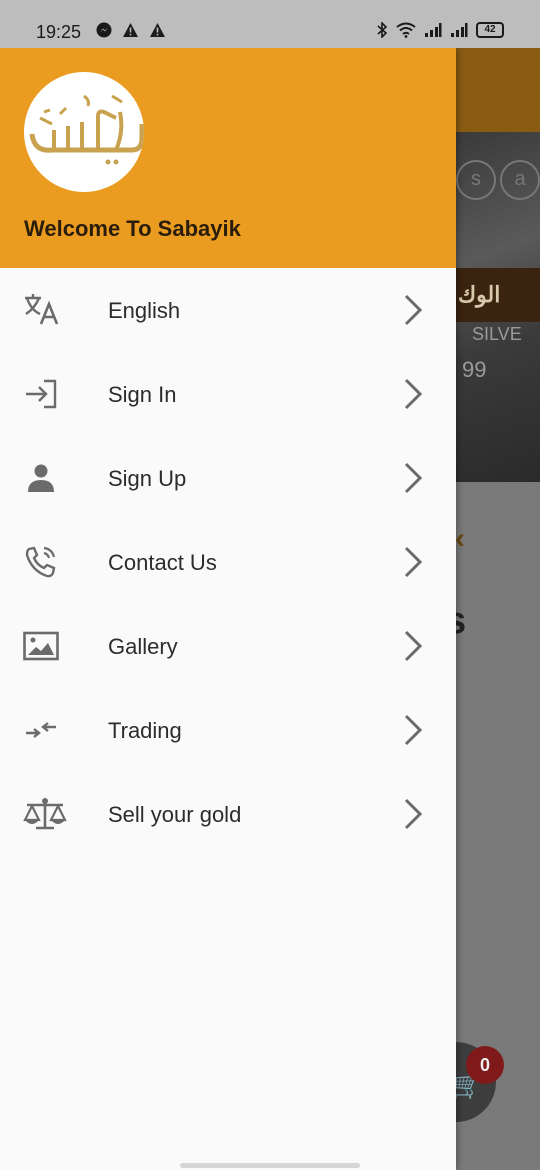  I want to click on bluetooth-icon, so click(382, 30).